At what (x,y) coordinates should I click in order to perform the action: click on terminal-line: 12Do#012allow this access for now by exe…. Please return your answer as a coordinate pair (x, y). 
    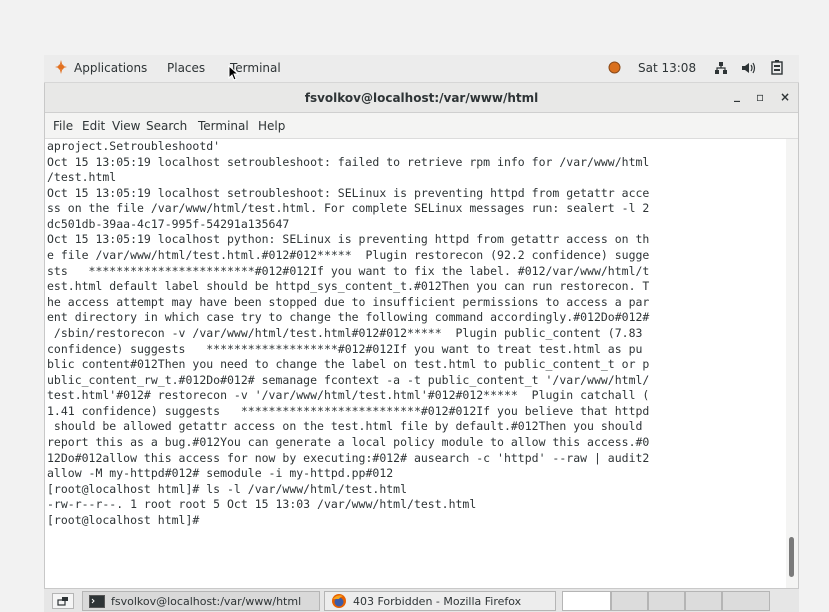
    Looking at the image, I should click on (348, 457).